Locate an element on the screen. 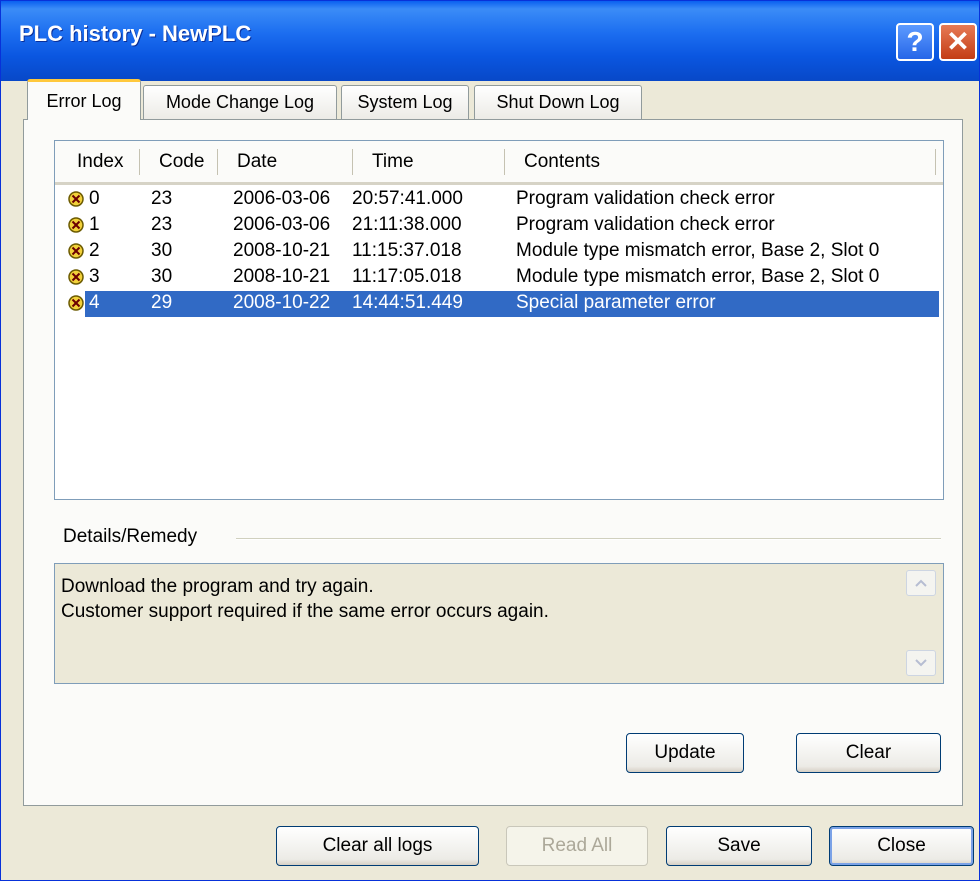  scroll-down-button is located at coordinates (921, 663).